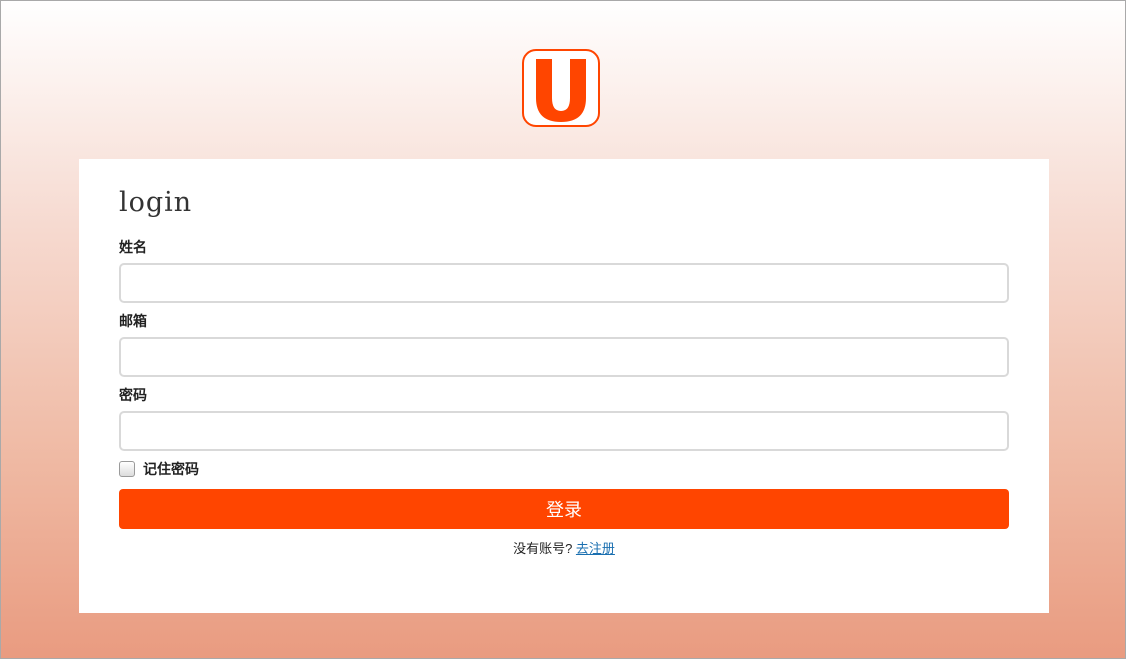 This screenshot has width=1126, height=659. I want to click on signup-link: 去注册, so click(595, 548).